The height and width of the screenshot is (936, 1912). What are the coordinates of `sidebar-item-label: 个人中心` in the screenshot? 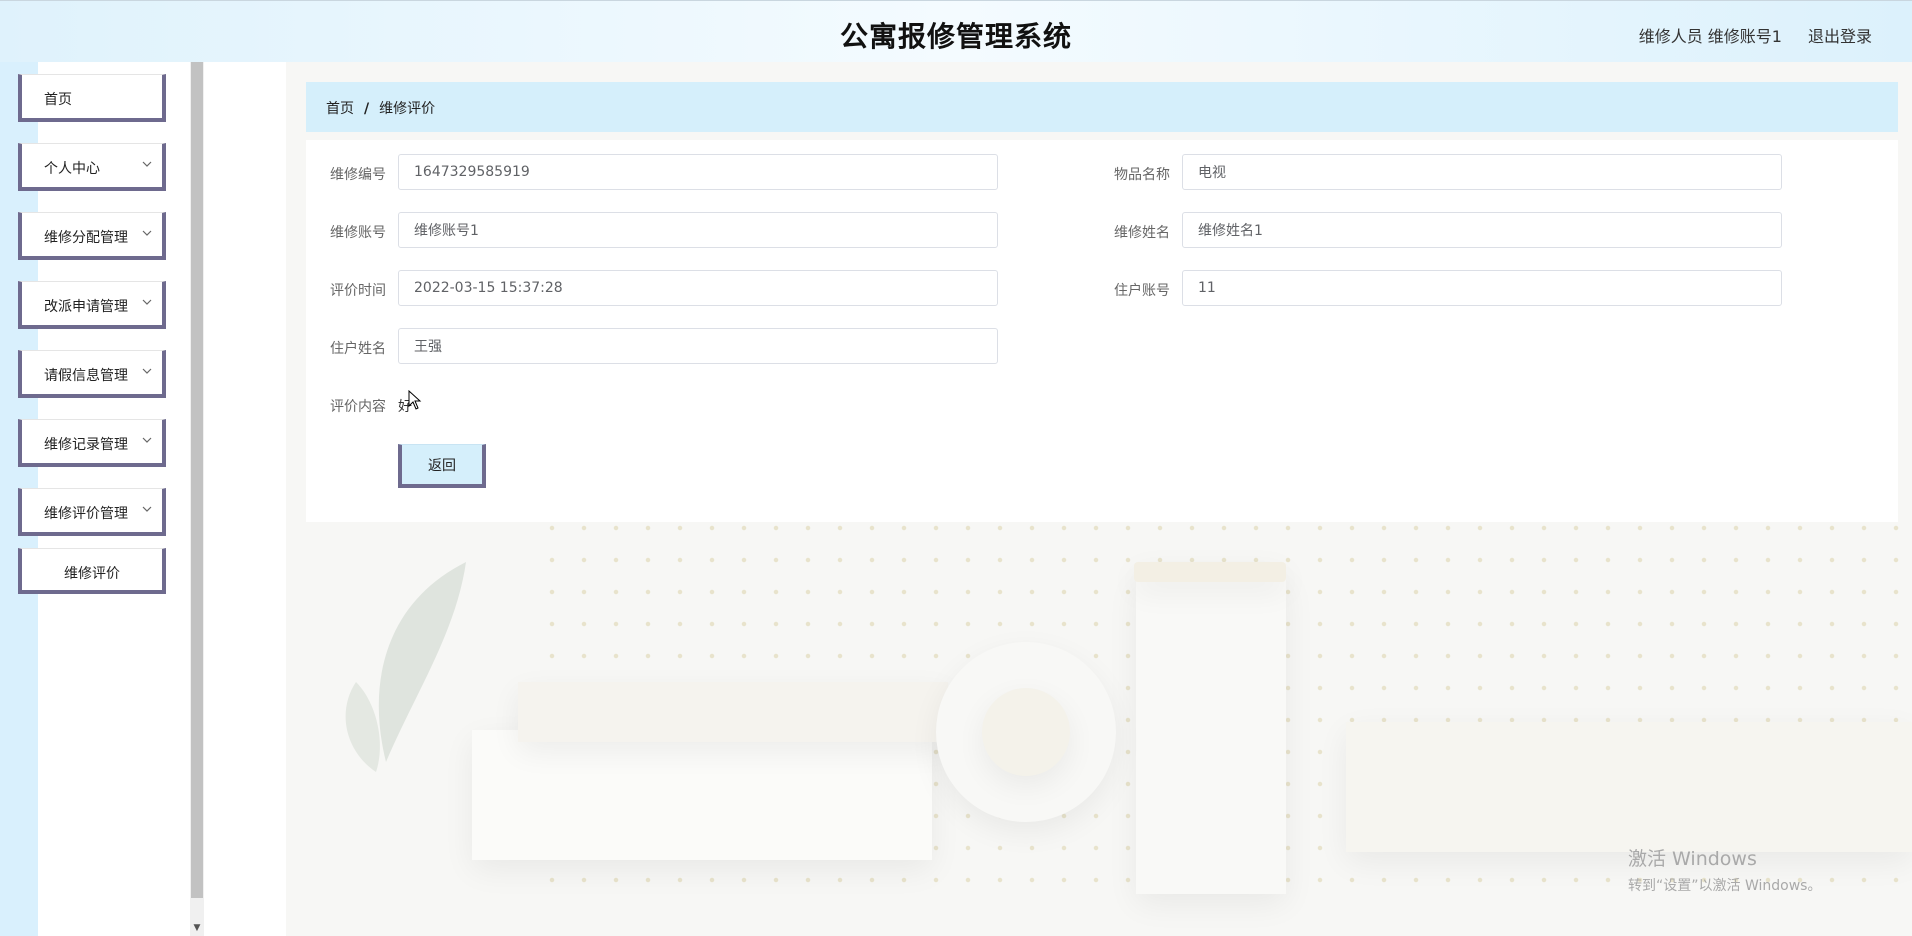 It's located at (72, 169).